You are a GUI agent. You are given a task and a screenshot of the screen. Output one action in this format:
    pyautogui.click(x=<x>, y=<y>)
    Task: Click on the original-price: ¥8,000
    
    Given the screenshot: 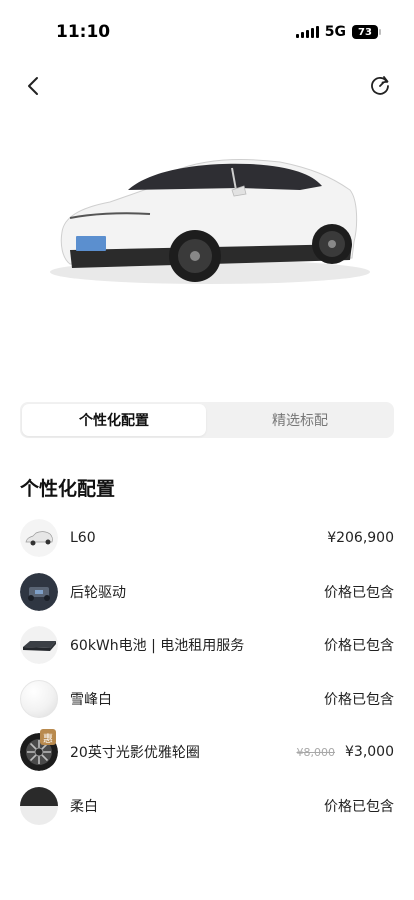 What is the action you would take?
    pyautogui.click(x=316, y=752)
    